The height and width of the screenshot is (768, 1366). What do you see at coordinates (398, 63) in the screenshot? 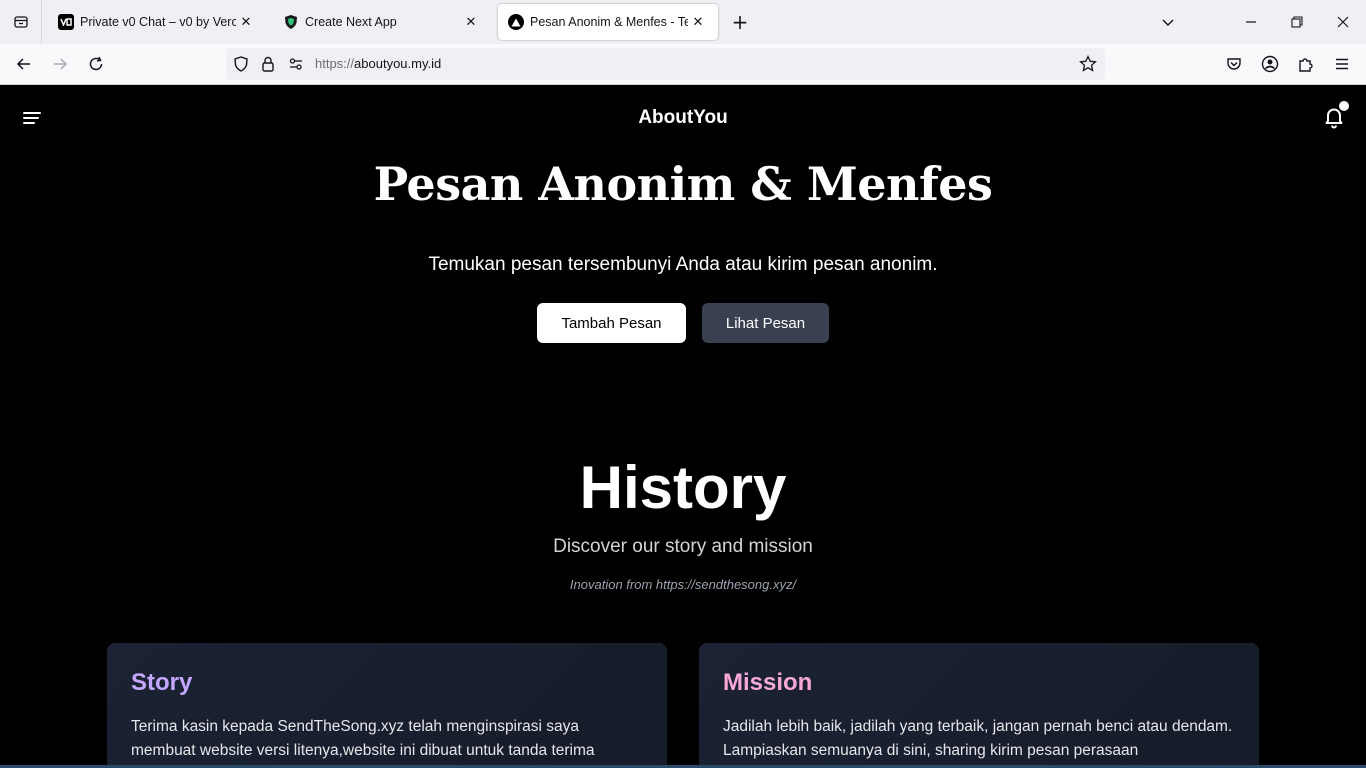
I see `url-host: aboutyou.my.id` at bounding box center [398, 63].